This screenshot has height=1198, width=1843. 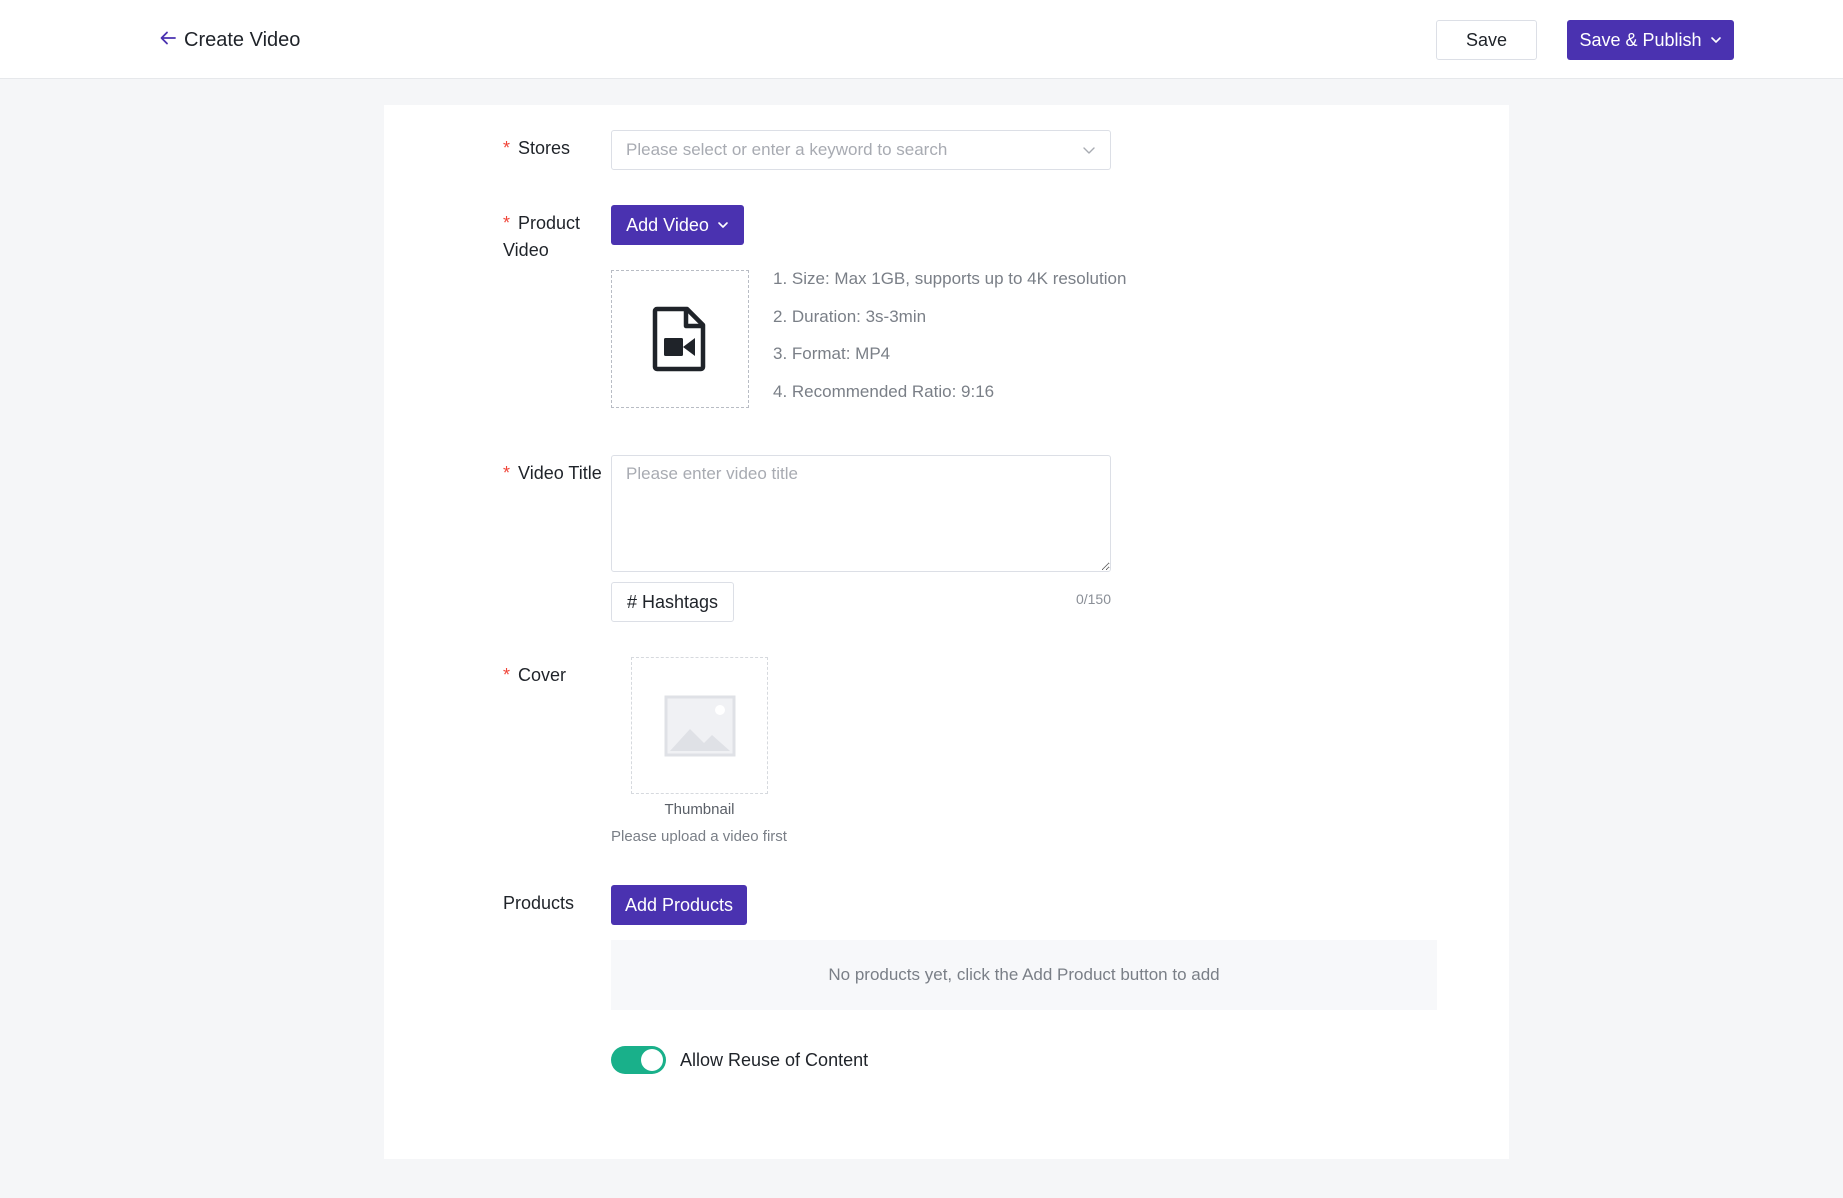 I want to click on thumbnail-label: Thumbnail, so click(x=699, y=809).